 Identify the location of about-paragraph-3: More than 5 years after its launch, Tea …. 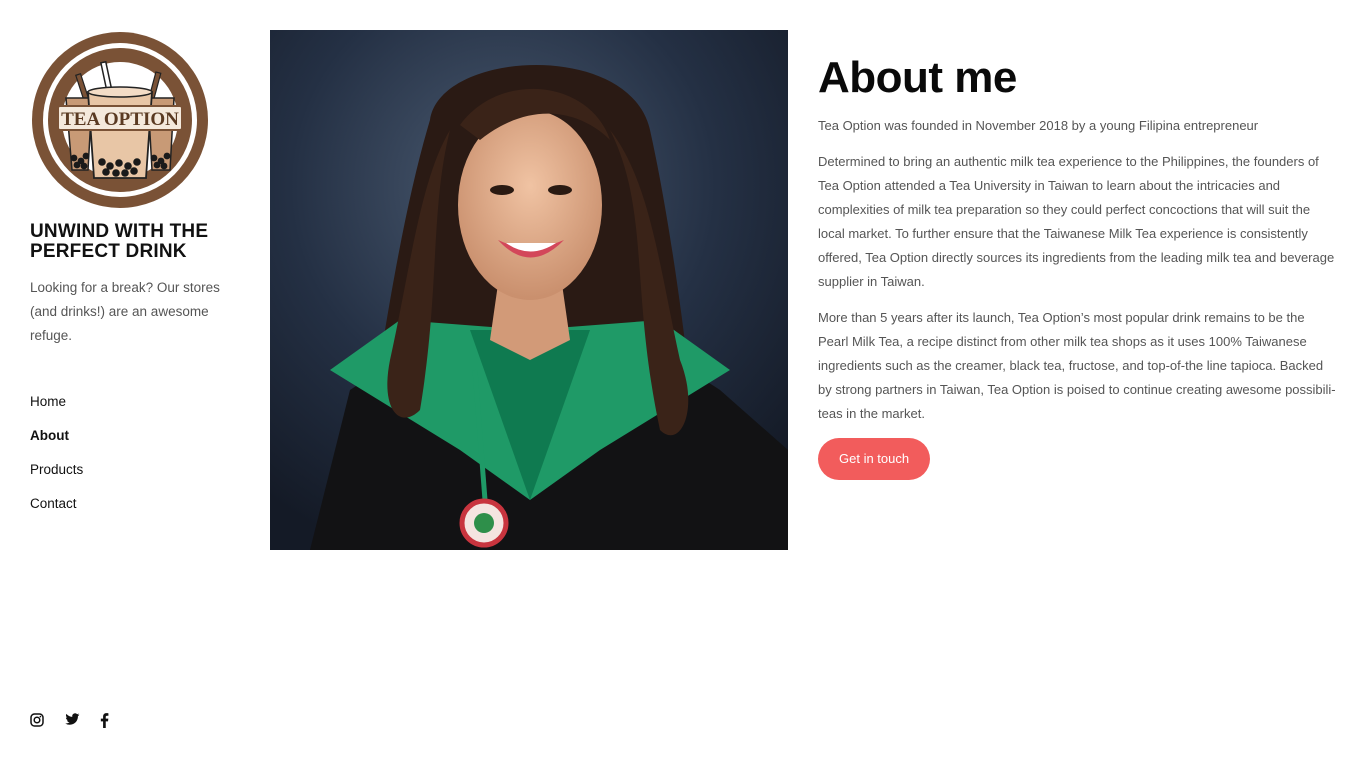
(1077, 365).